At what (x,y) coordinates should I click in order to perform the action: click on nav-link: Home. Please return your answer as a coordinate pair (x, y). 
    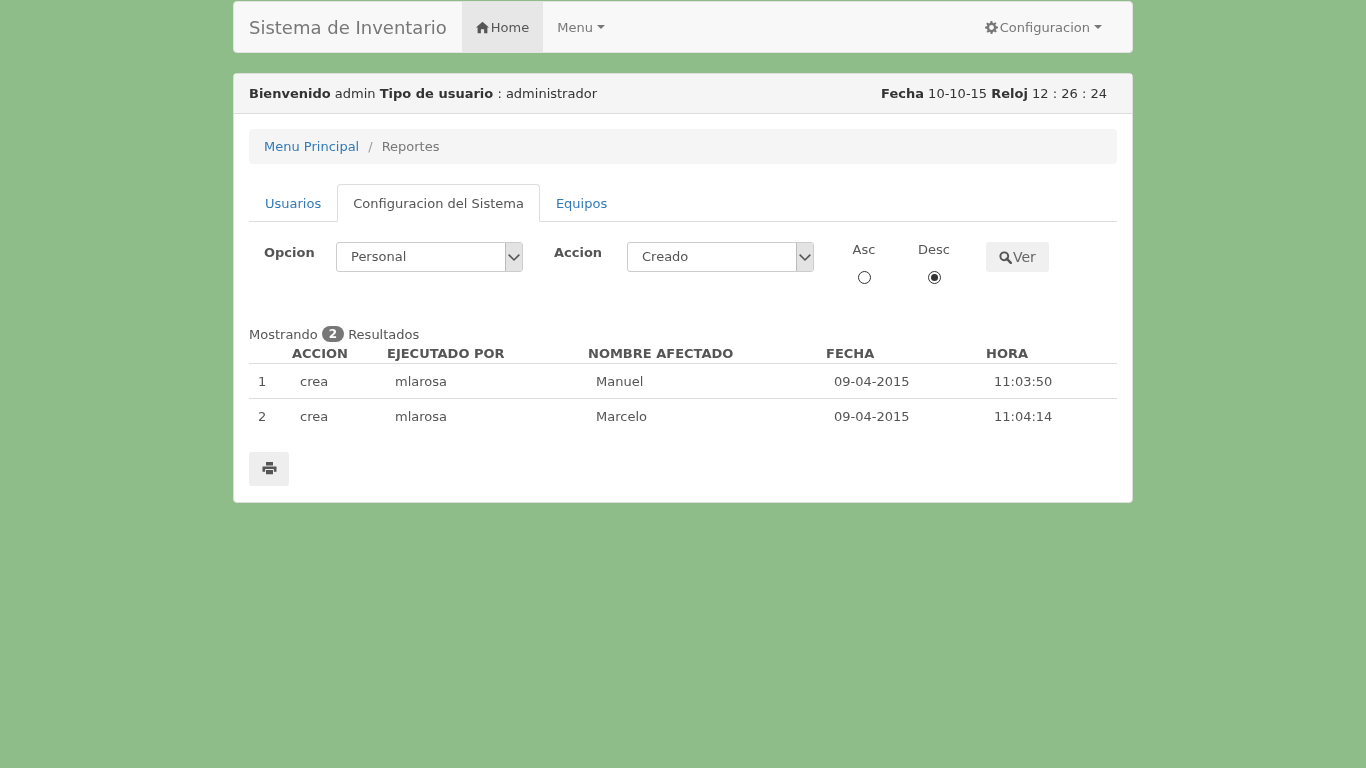
    Looking at the image, I should click on (502, 27).